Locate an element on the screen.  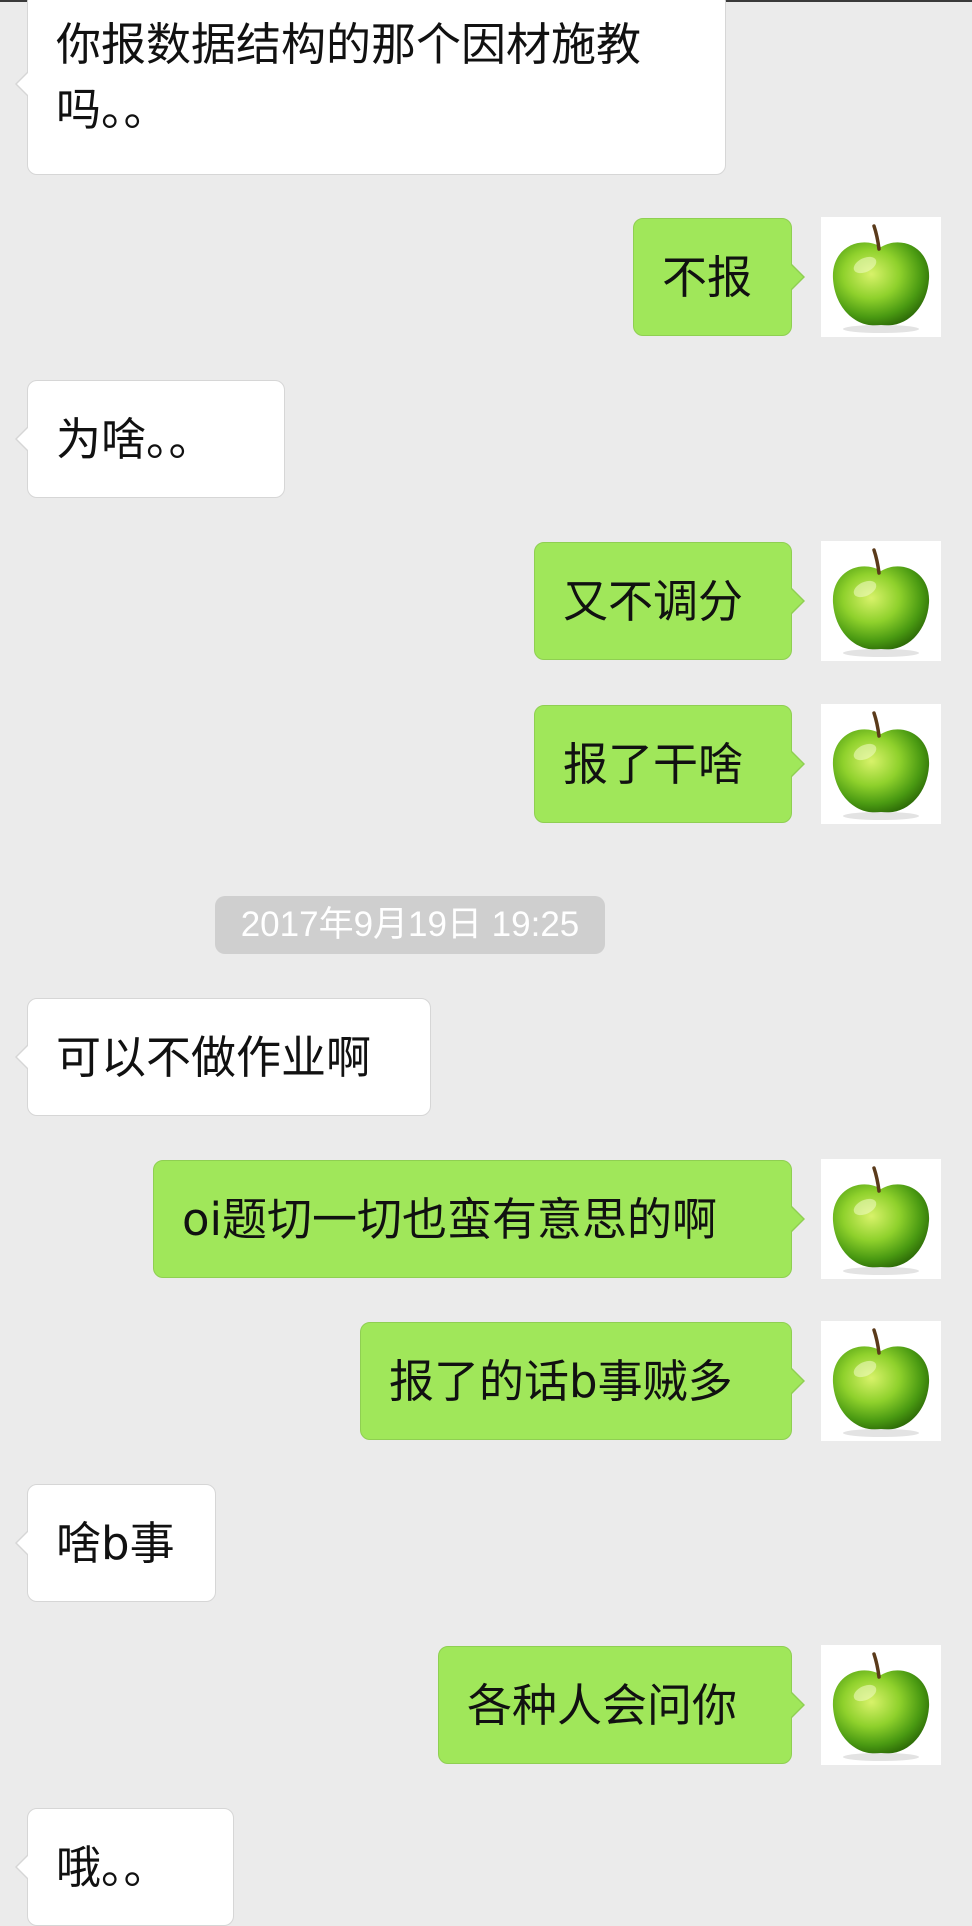
outgoing-message-bubble: 又不调分 is located at coordinates (669, 601).